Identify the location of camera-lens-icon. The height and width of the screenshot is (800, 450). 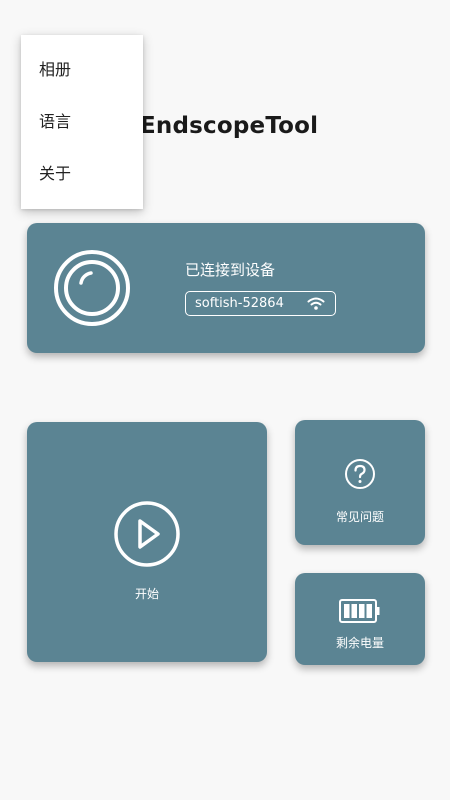
(92, 288).